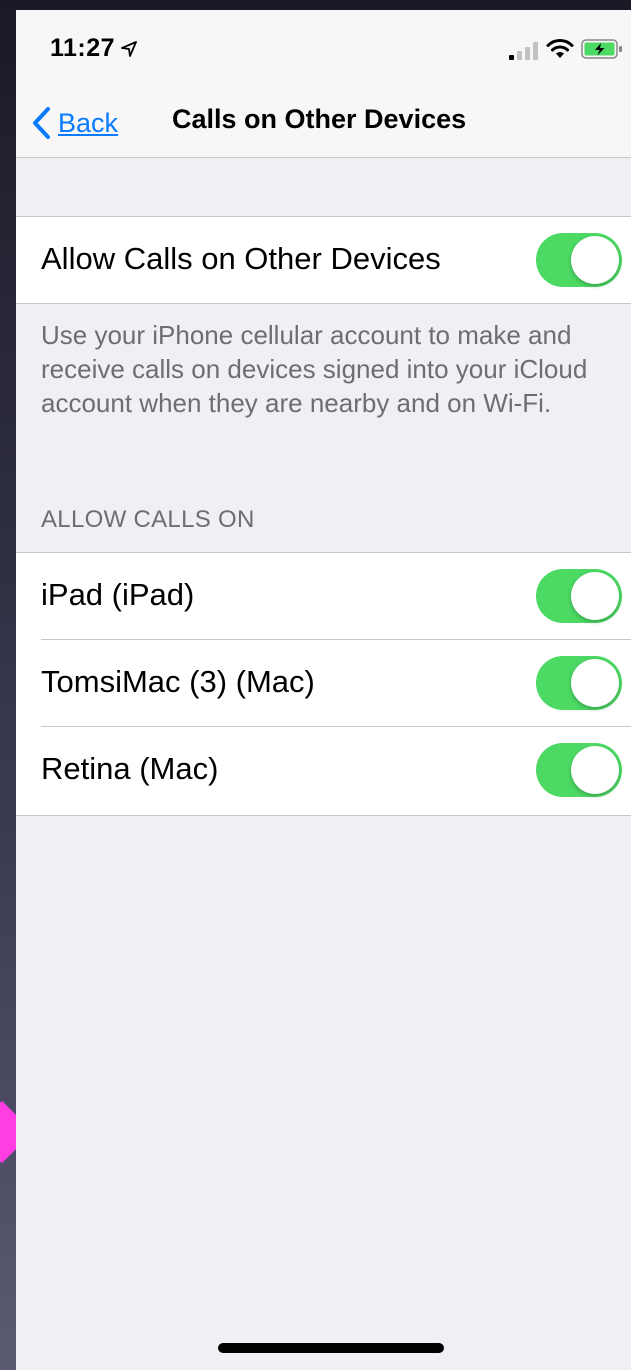  What do you see at coordinates (331, 1348) in the screenshot?
I see `home-indicator` at bounding box center [331, 1348].